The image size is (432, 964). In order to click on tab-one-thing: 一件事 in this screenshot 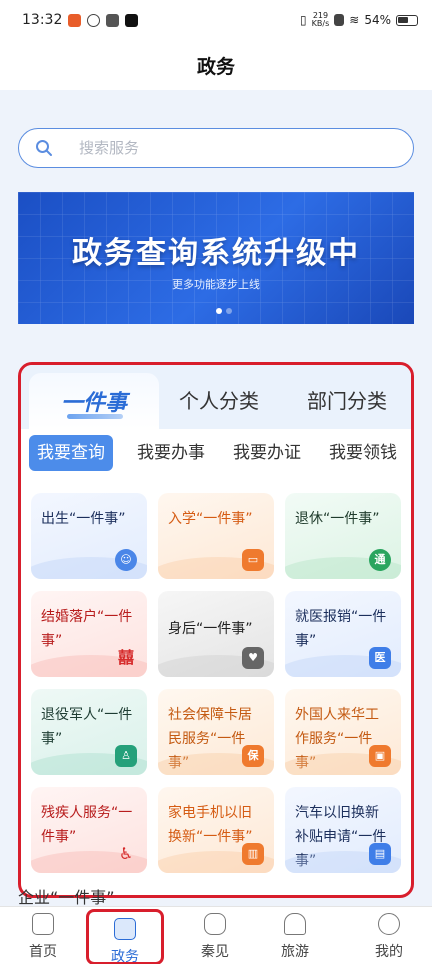, I will do `click(94, 401)`.